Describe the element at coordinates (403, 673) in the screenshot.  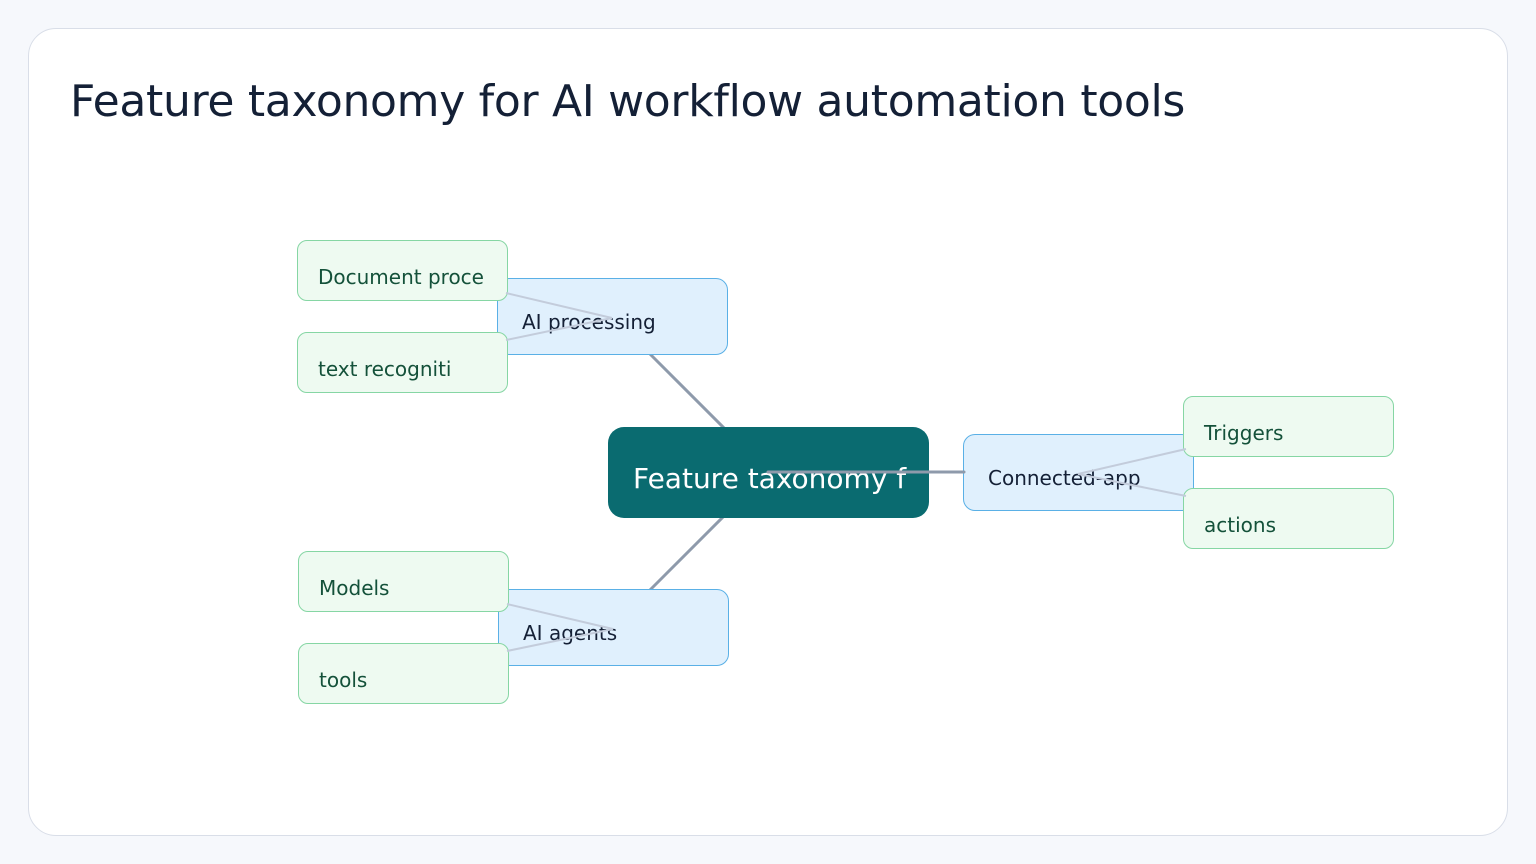
I see `leaf-node-tools: tools` at that location.